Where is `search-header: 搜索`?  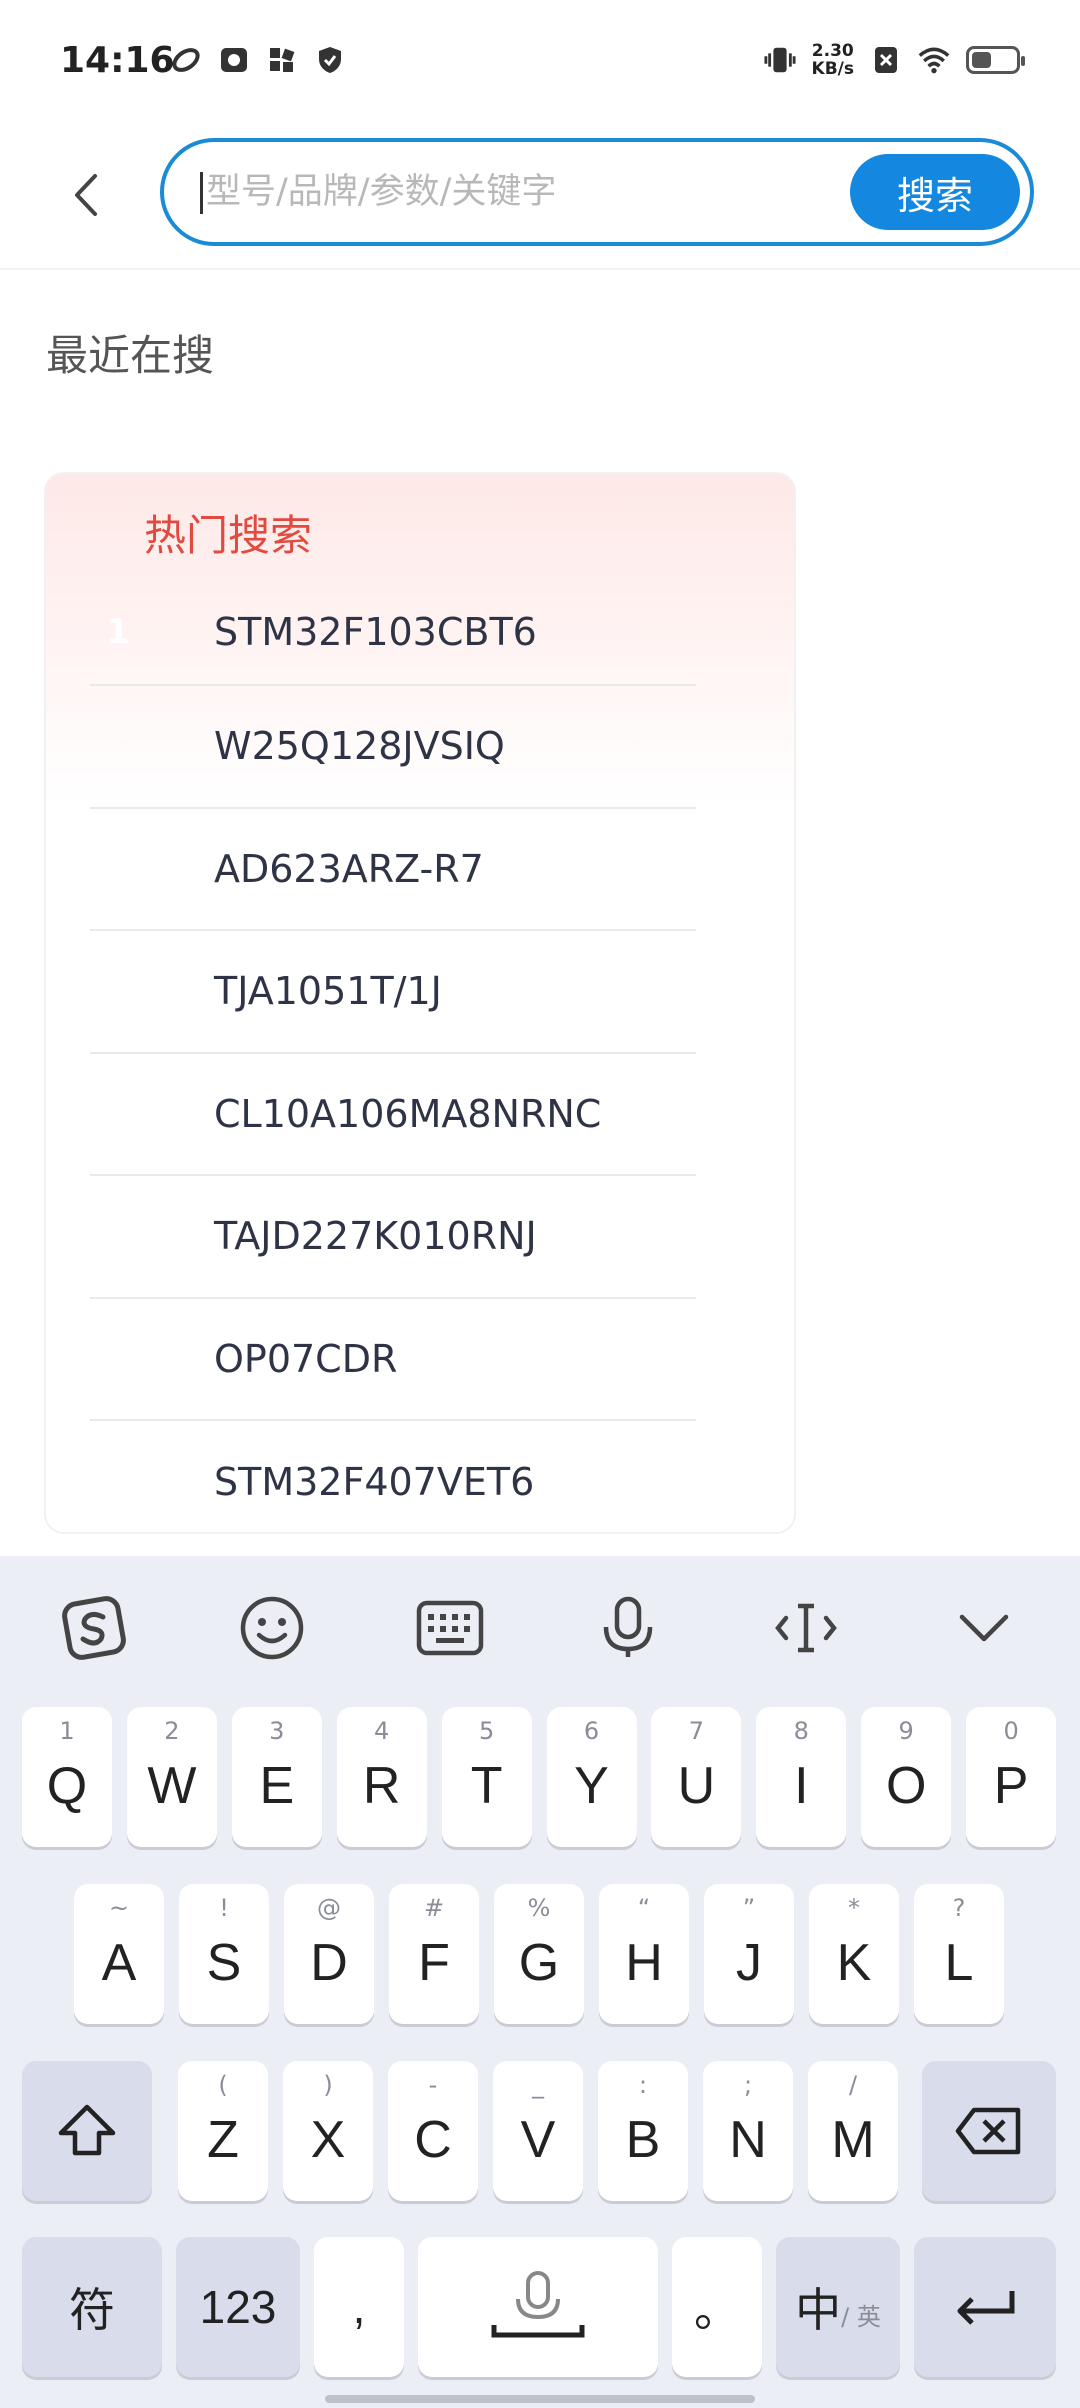 search-header: 搜索 is located at coordinates (540, 200).